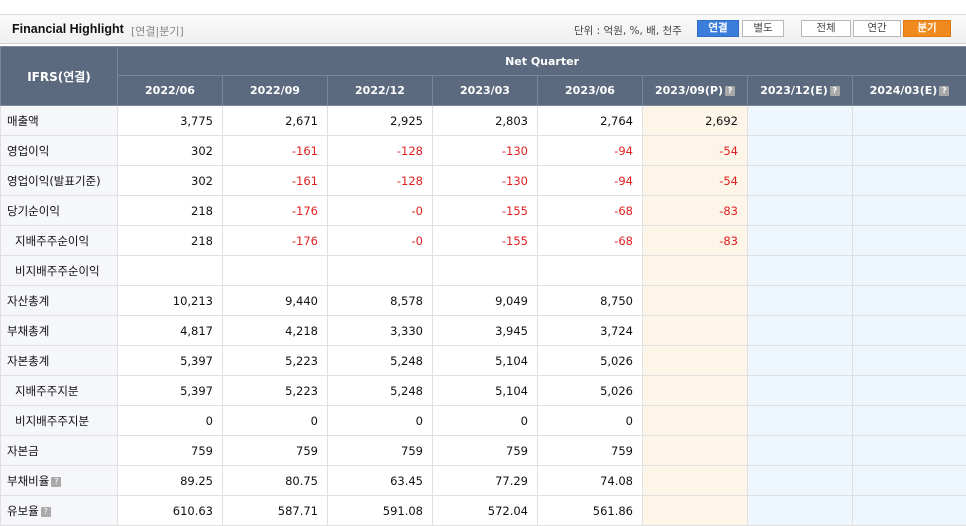 This screenshot has height=526, width=966. Describe the element at coordinates (483, 181) in the screenshot. I see `table-row: 영업이익(발표기준)302-161-128-130-94-54` at that location.